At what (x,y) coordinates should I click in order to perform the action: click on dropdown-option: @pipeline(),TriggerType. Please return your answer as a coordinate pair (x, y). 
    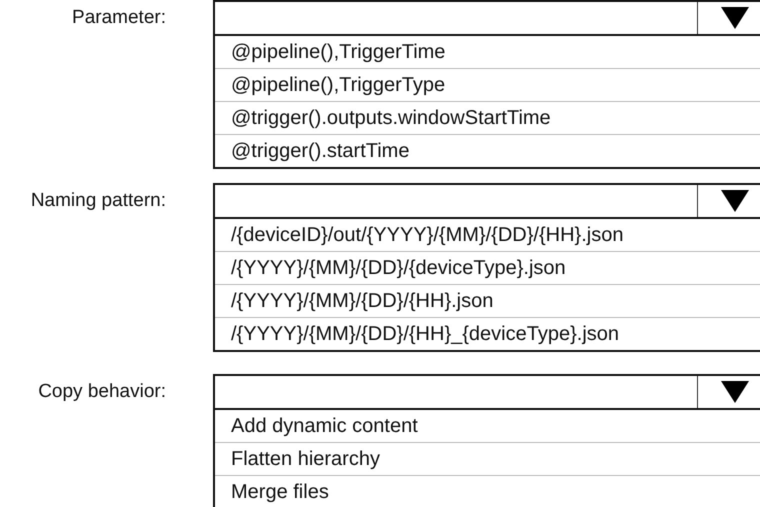
    Looking at the image, I should click on (487, 84).